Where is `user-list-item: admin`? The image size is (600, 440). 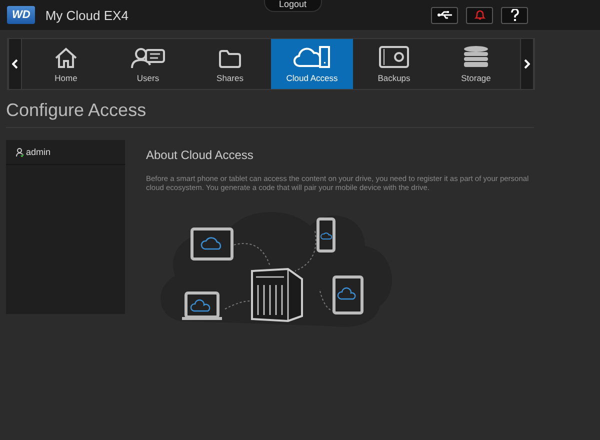
user-list-item: admin is located at coordinates (65, 152).